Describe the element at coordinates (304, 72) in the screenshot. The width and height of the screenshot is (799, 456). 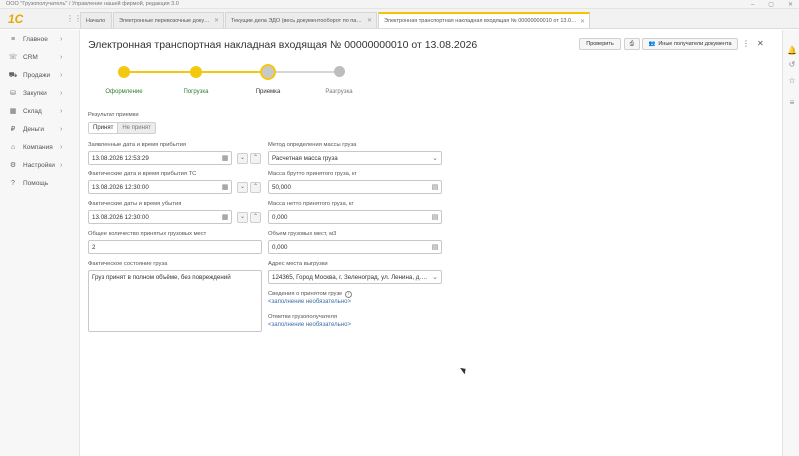
I see `stepper-pending-line` at that location.